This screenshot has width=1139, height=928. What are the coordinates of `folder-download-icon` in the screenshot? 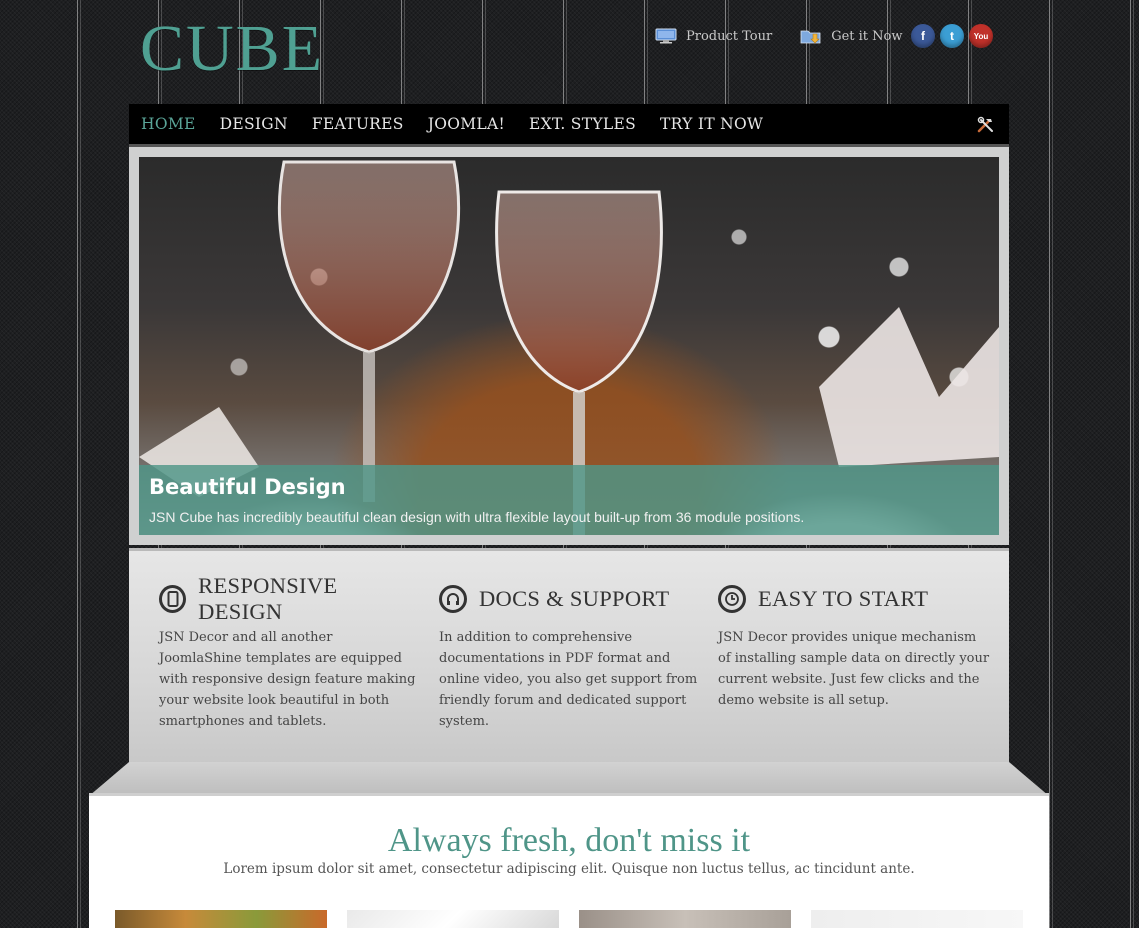 It's located at (810, 37).